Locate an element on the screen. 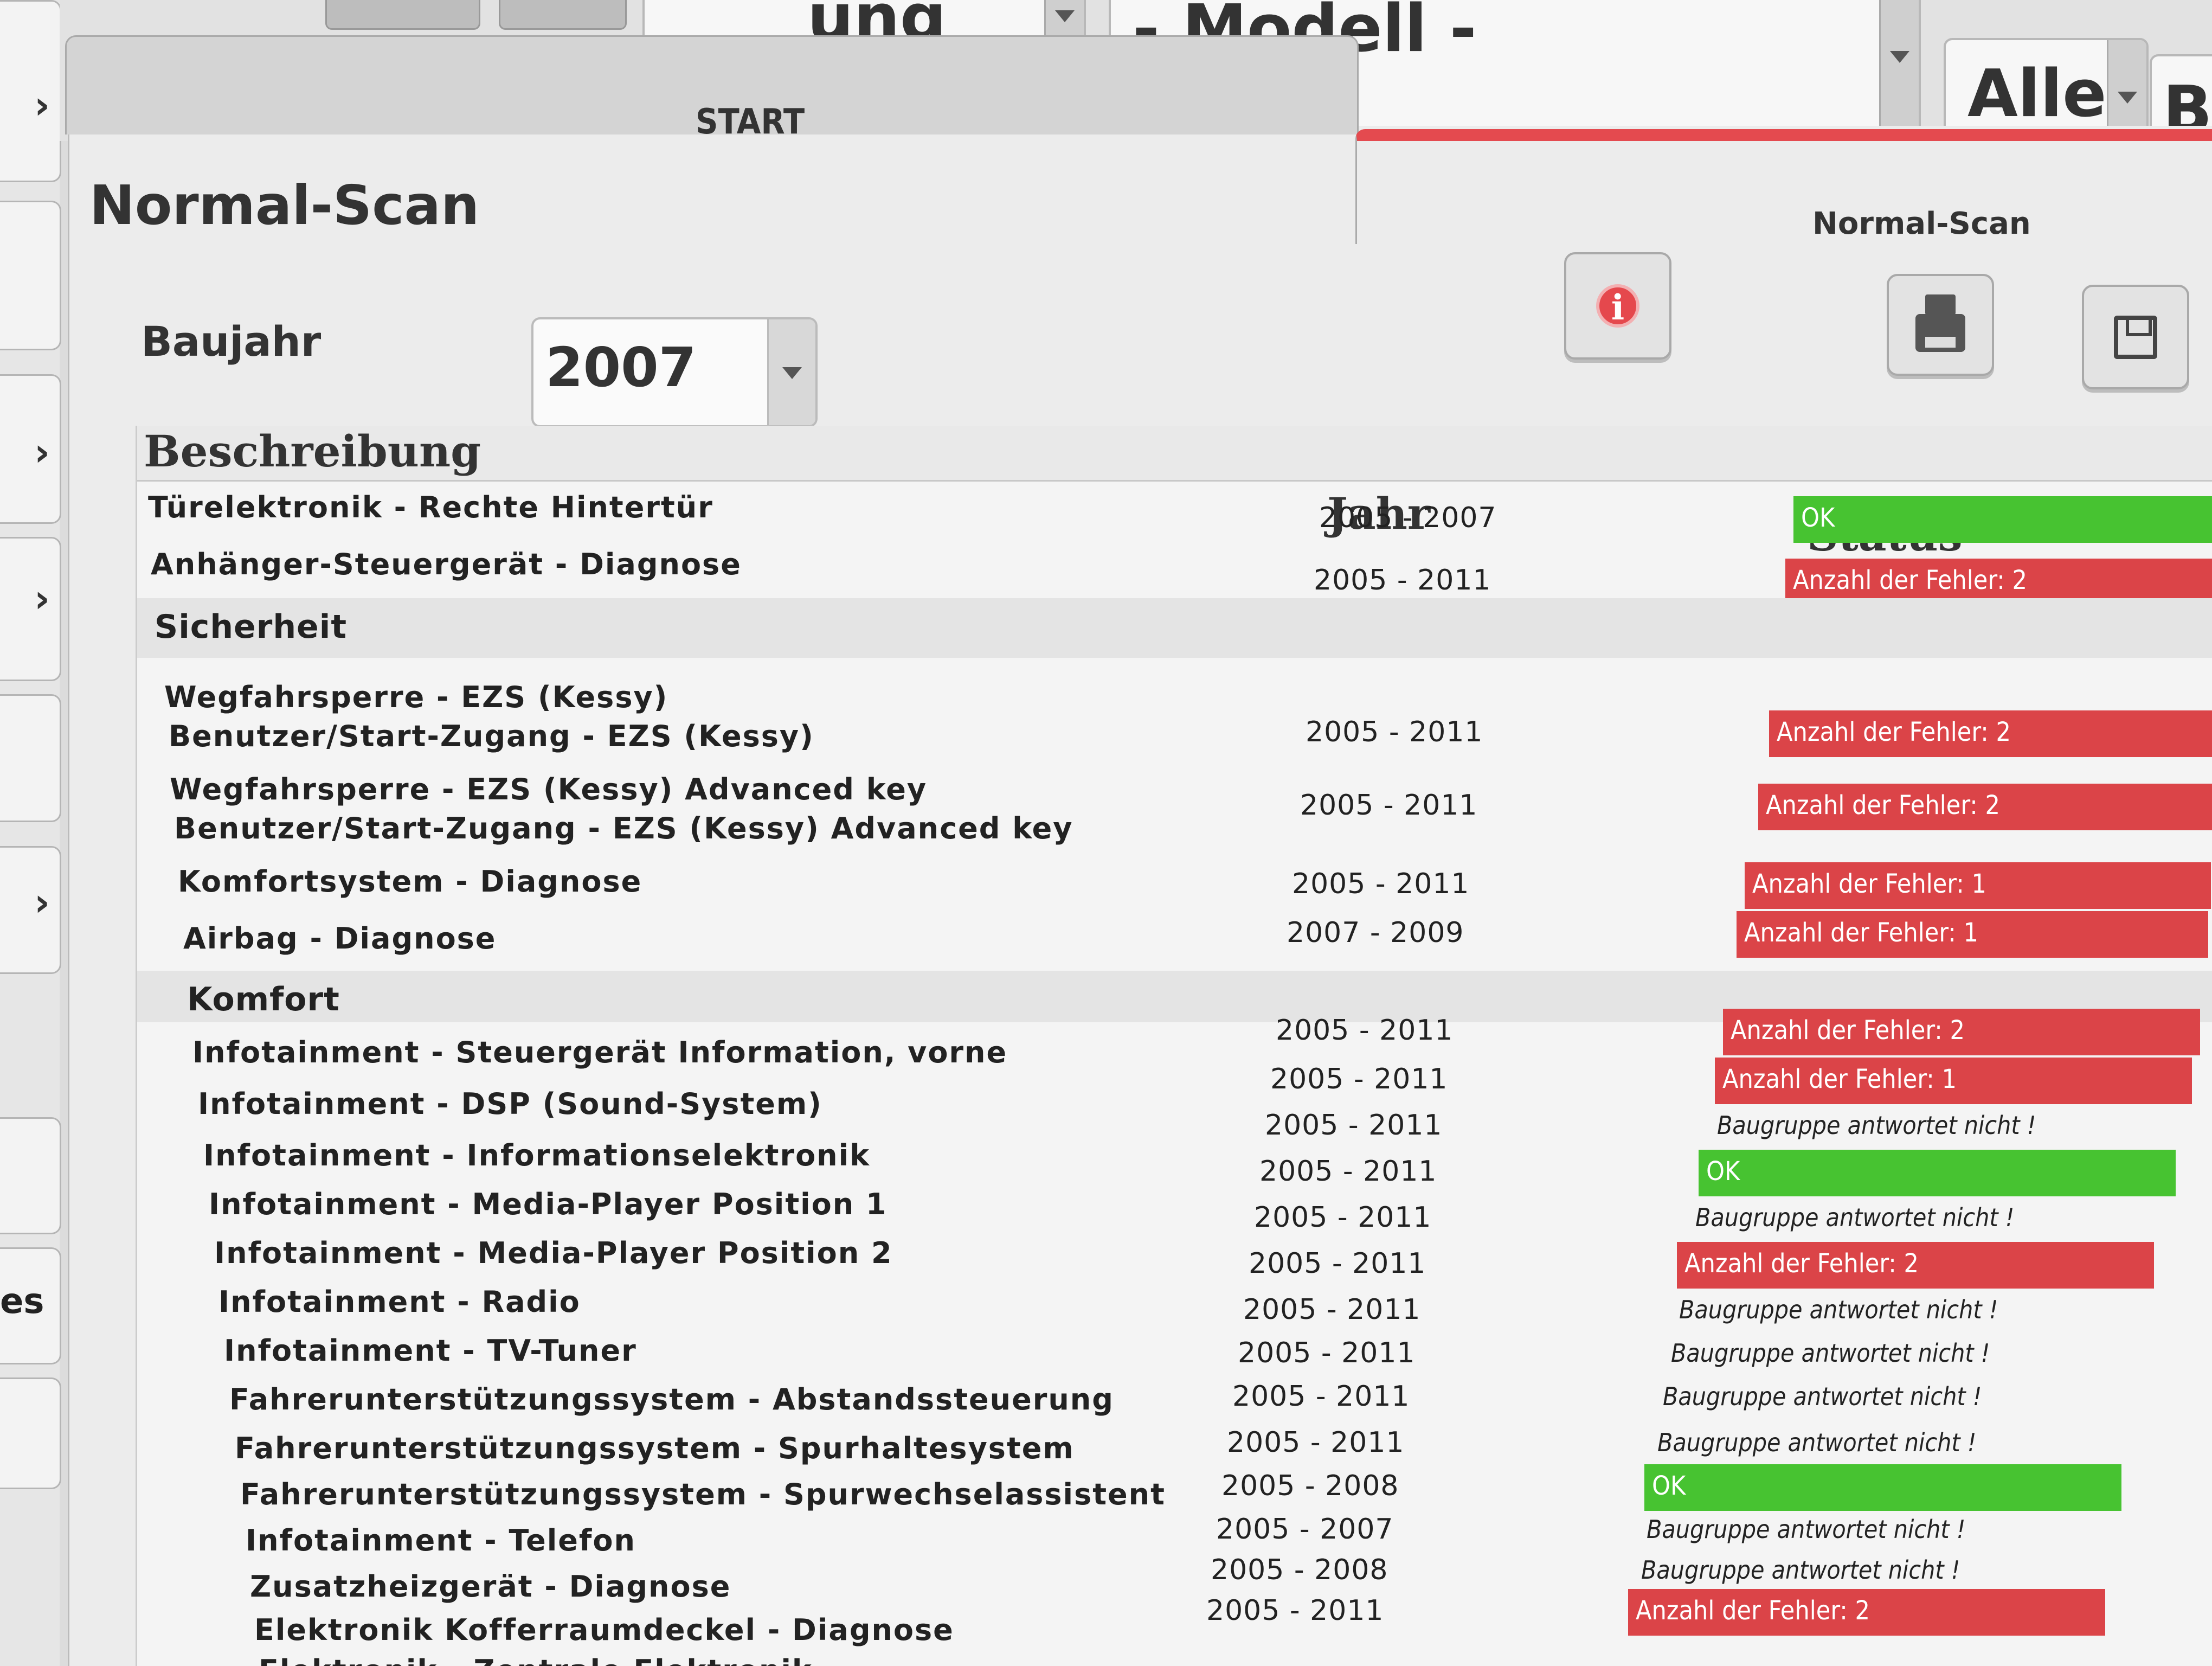 The width and height of the screenshot is (2212, 1666). page-title: Normal-Scan is located at coordinates (284, 205).